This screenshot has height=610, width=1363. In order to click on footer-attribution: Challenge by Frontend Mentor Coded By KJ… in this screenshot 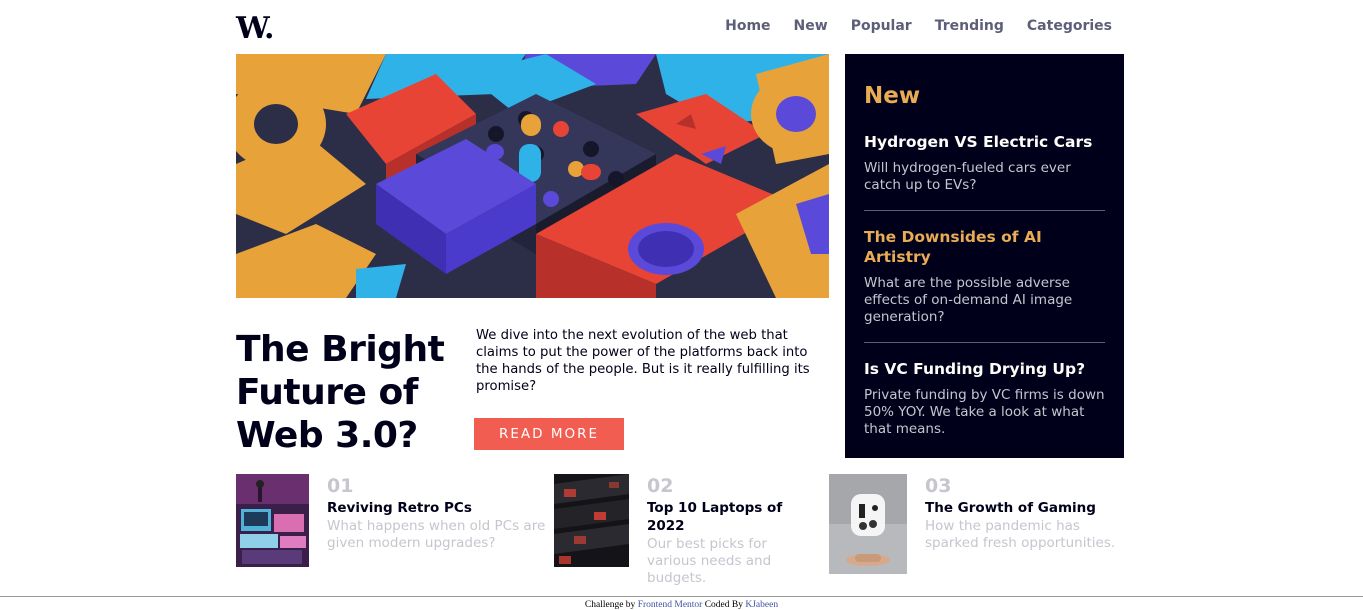, I will do `click(681, 603)`.